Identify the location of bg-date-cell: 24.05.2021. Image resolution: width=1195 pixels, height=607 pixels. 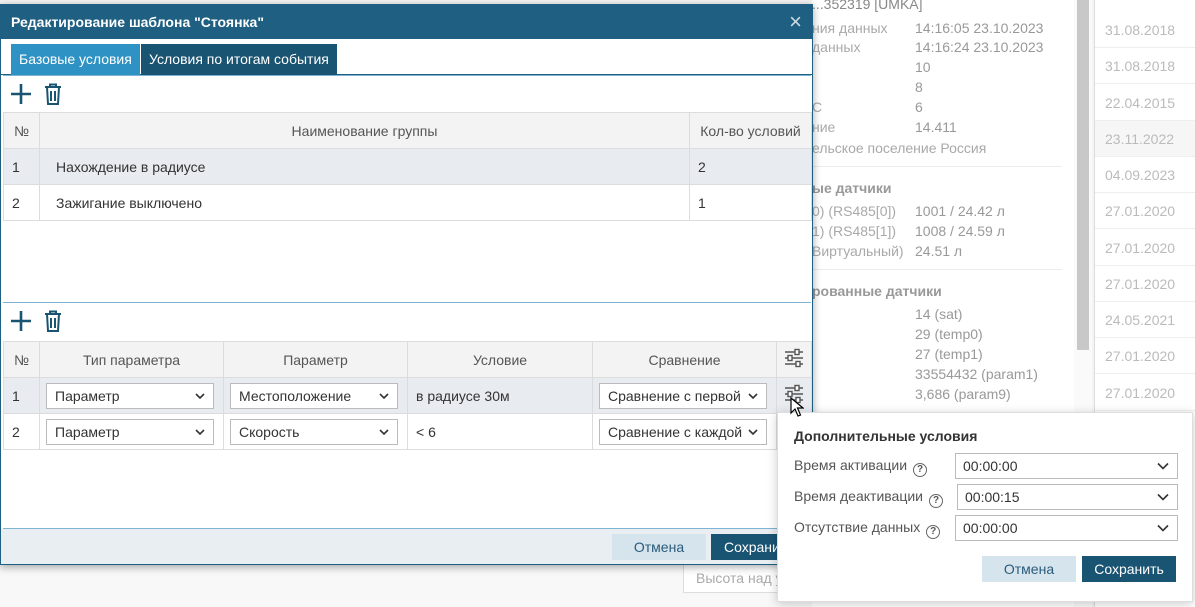
(1145, 320).